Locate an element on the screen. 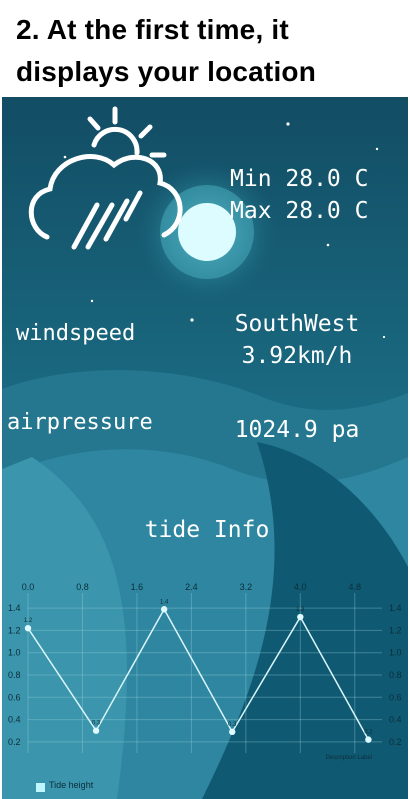  tide-point-label: 1.2 is located at coordinates (28, 621).